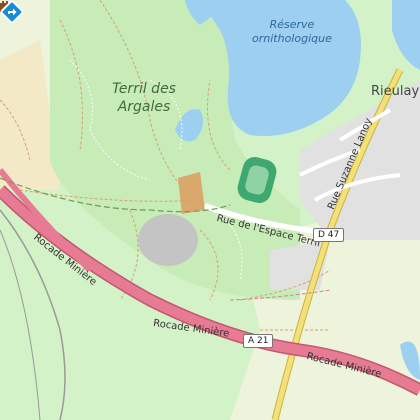 Image resolution: width=420 pixels, height=420 pixels. Describe the element at coordinates (329, 235) in the screenshot. I see `route-badge-d47: D 47` at that location.